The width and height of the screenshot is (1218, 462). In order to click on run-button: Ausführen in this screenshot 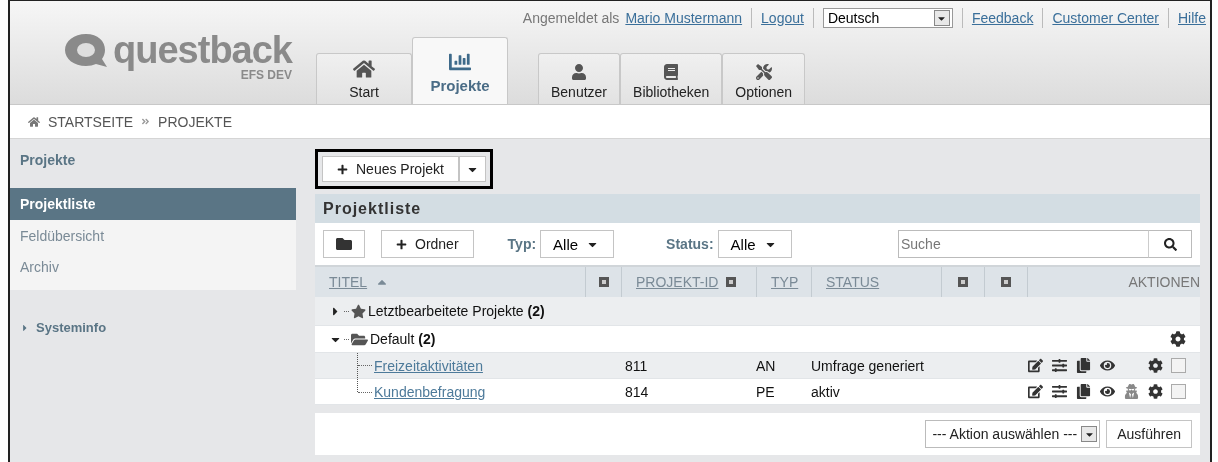, I will do `click(1149, 434)`.